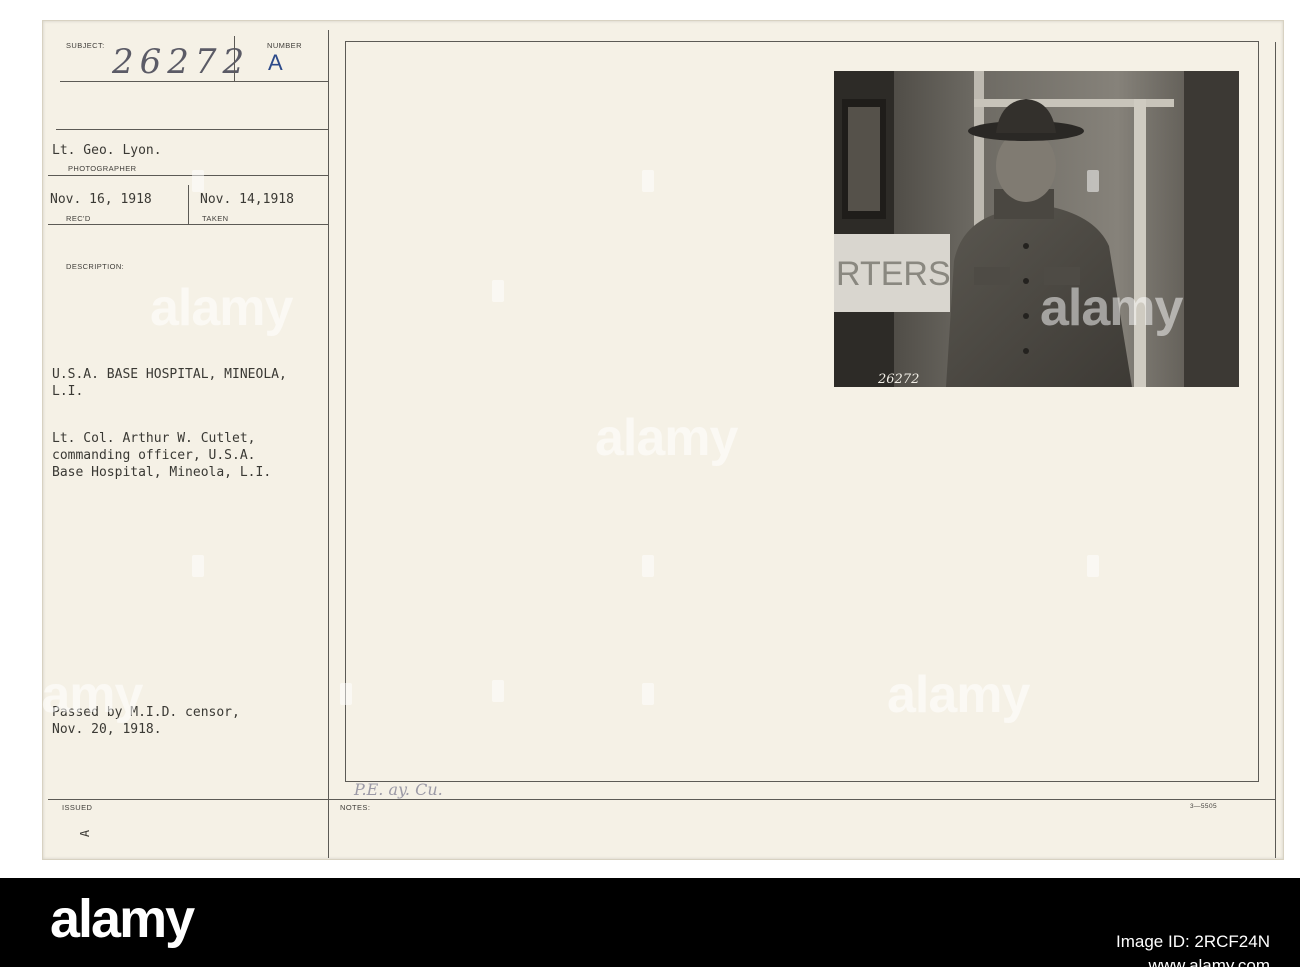 The height and width of the screenshot is (978, 1300). Describe the element at coordinates (247, 199) in the screenshot. I see `taken-date: Nov. 14,1918` at that location.